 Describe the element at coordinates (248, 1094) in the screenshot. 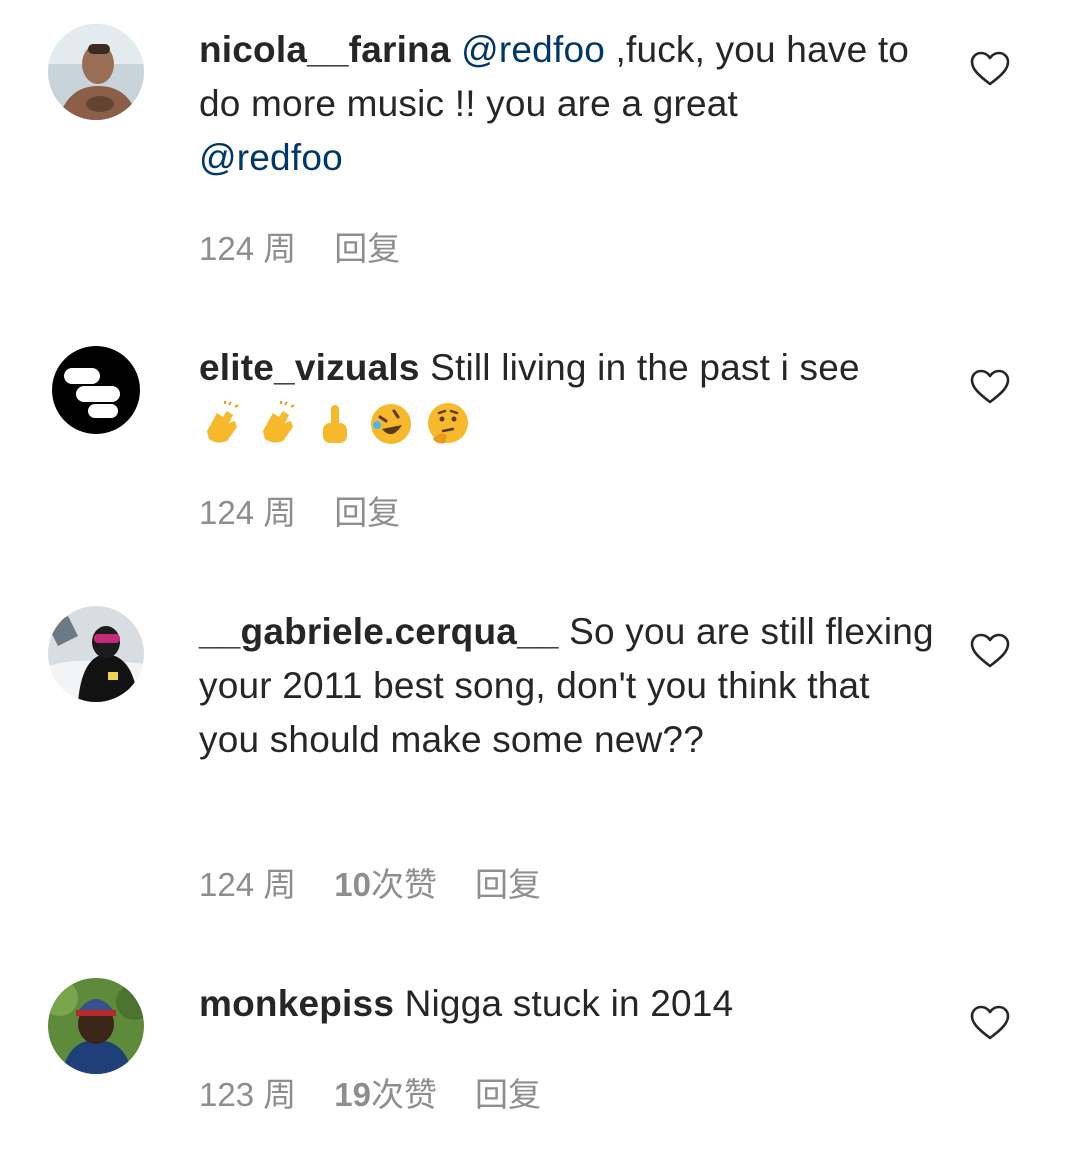

I see `comment-timestamp: 123 周` at that location.